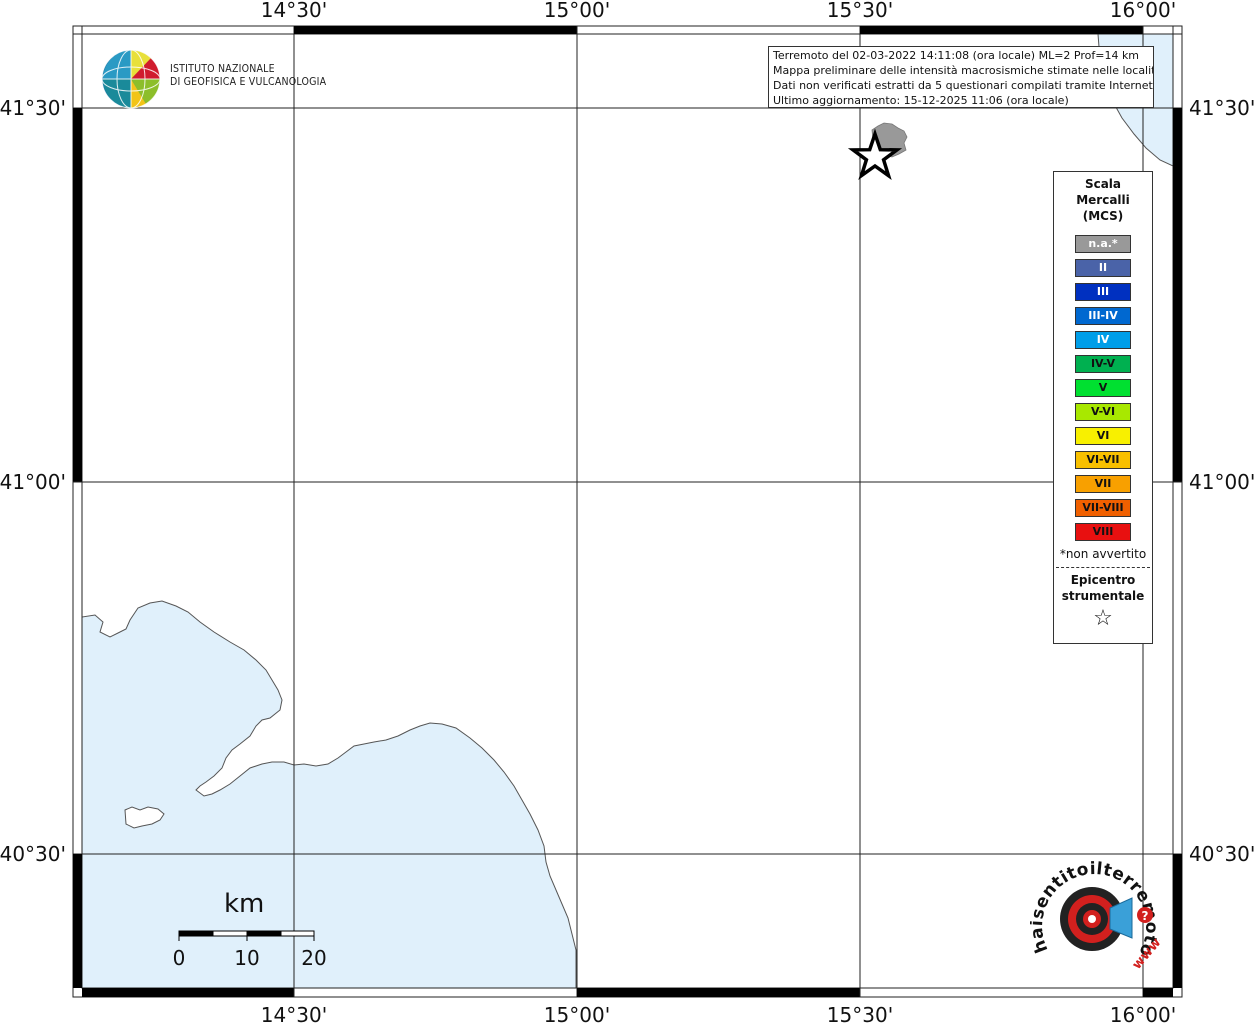 This screenshot has height=1024, width=1255. What do you see at coordinates (577, 1013) in the screenshot?
I see `lon-label-bottom-2: 15°00'` at bounding box center [577, 1013].